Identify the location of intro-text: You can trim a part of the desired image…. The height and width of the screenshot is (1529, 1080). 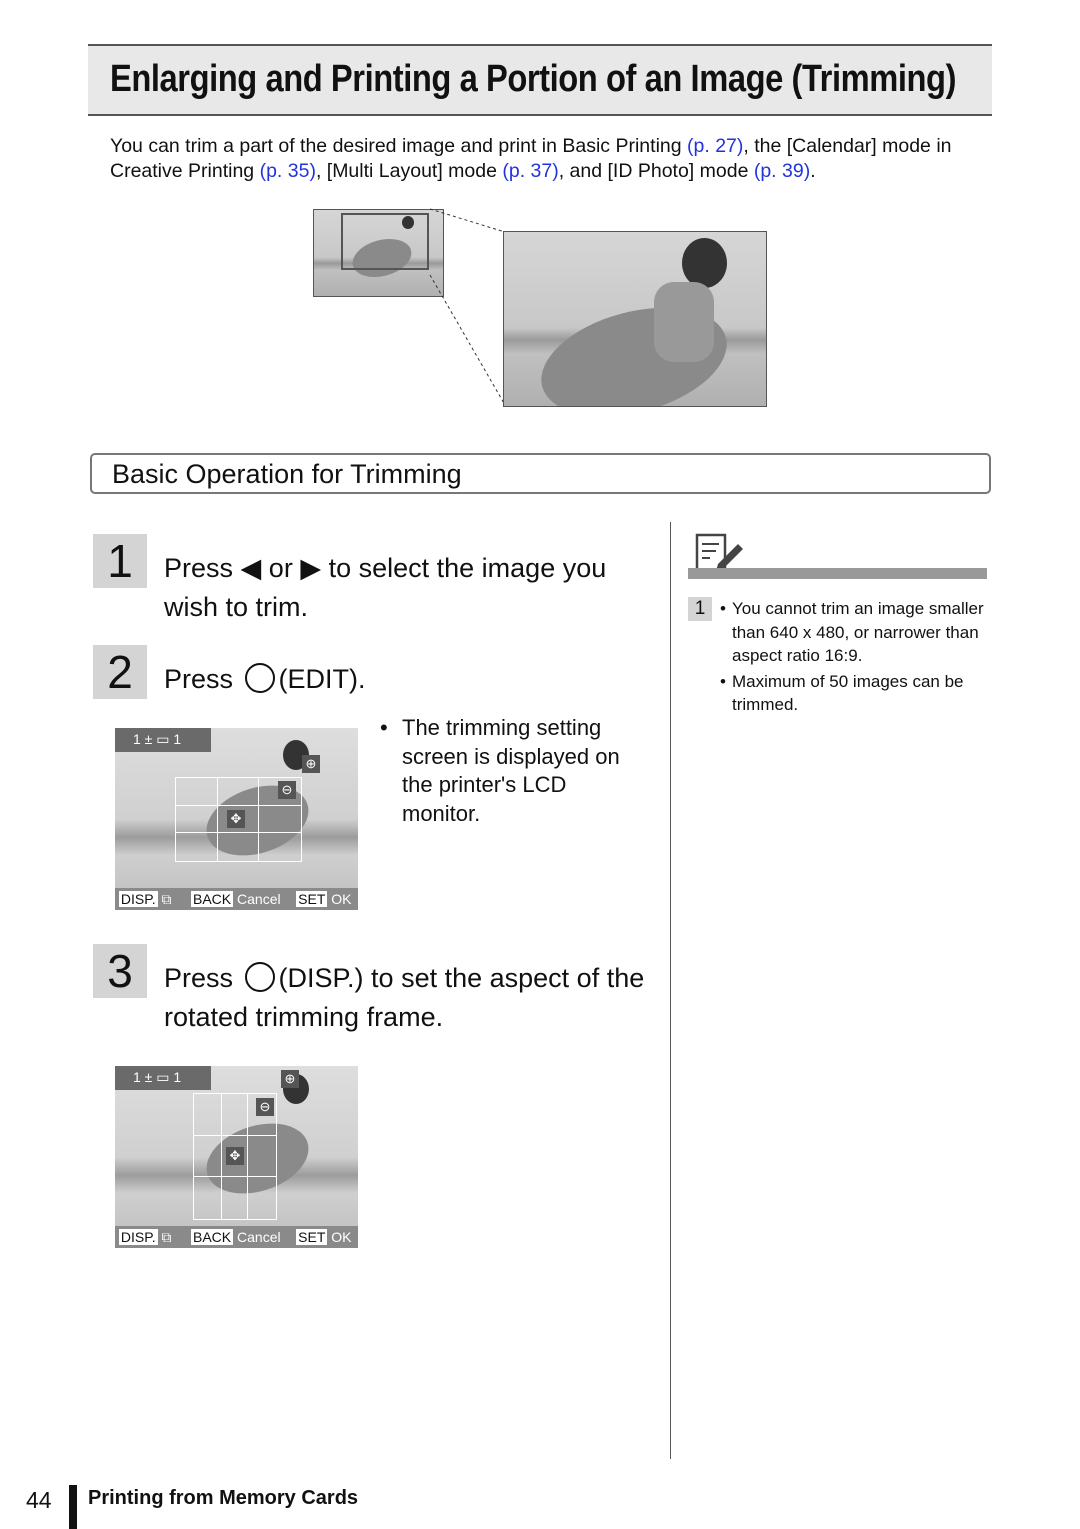
(555, 159).